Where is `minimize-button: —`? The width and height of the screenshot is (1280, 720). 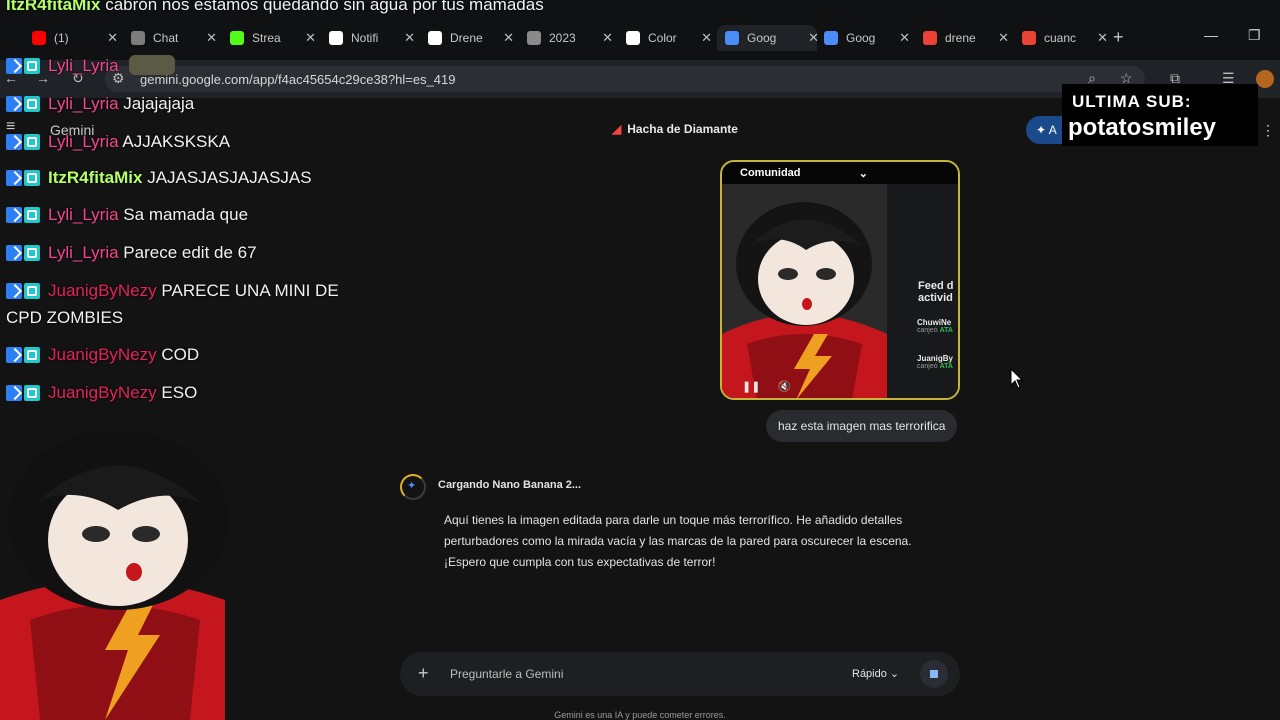 minimize-button: — is located at coordinates (1211, 35).